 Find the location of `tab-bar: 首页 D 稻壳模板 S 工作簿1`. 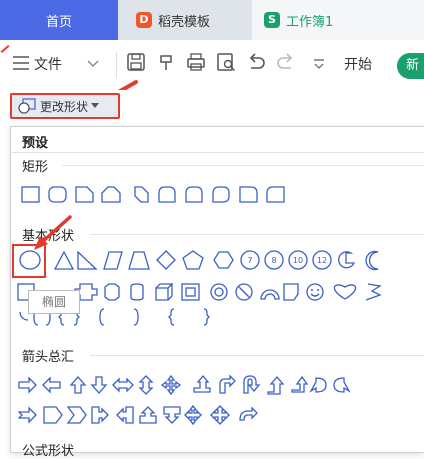

tab-bar: 首页 D 稻壳模板 S 工作簿1 is located at coordinates (212, 20).